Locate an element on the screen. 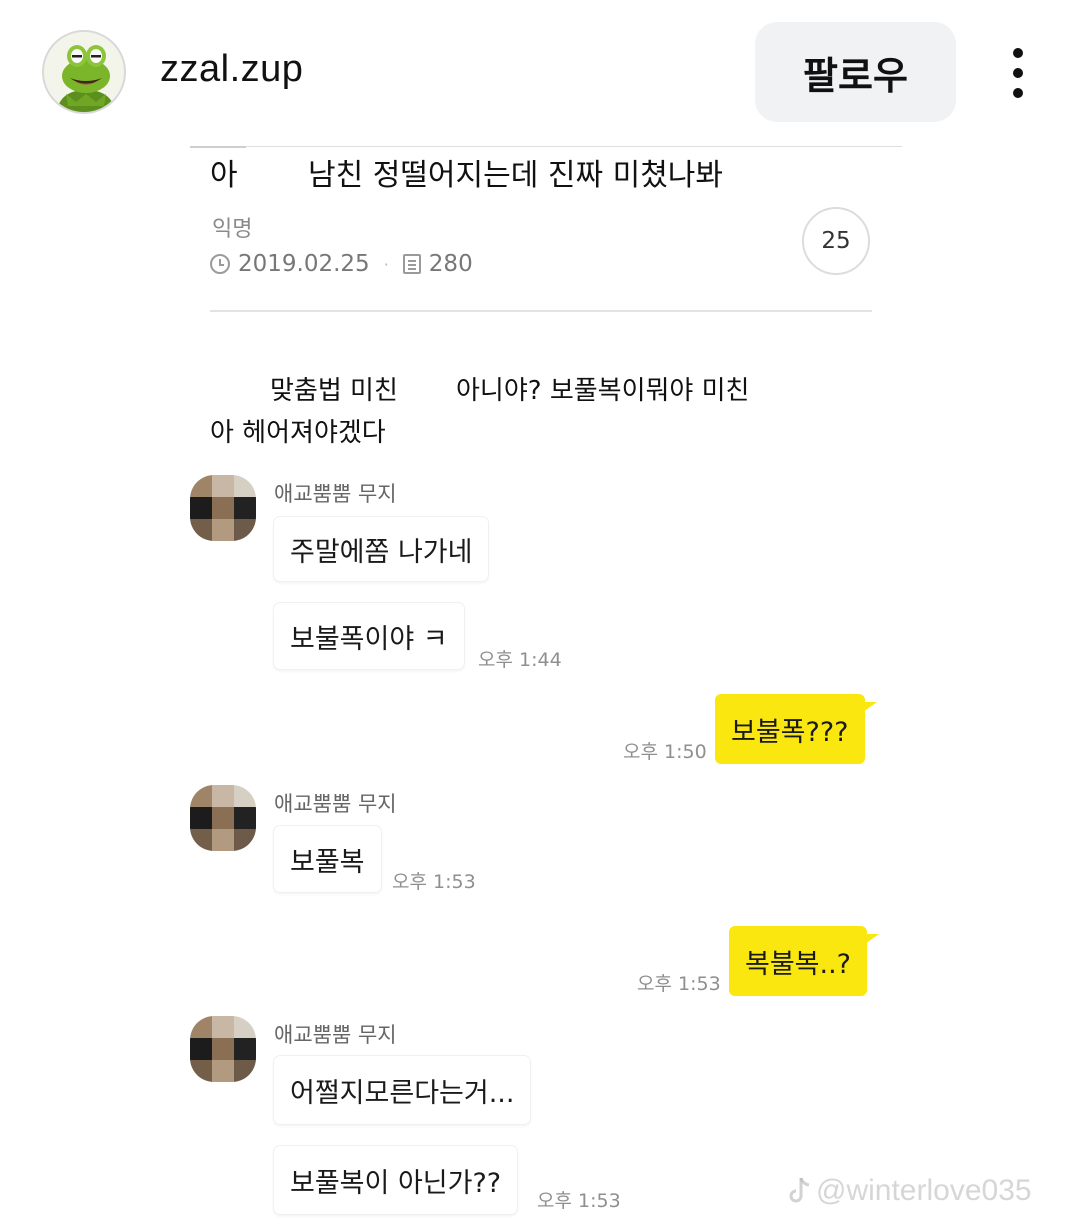  post-views: 280 is located at coordinates (450, 264).